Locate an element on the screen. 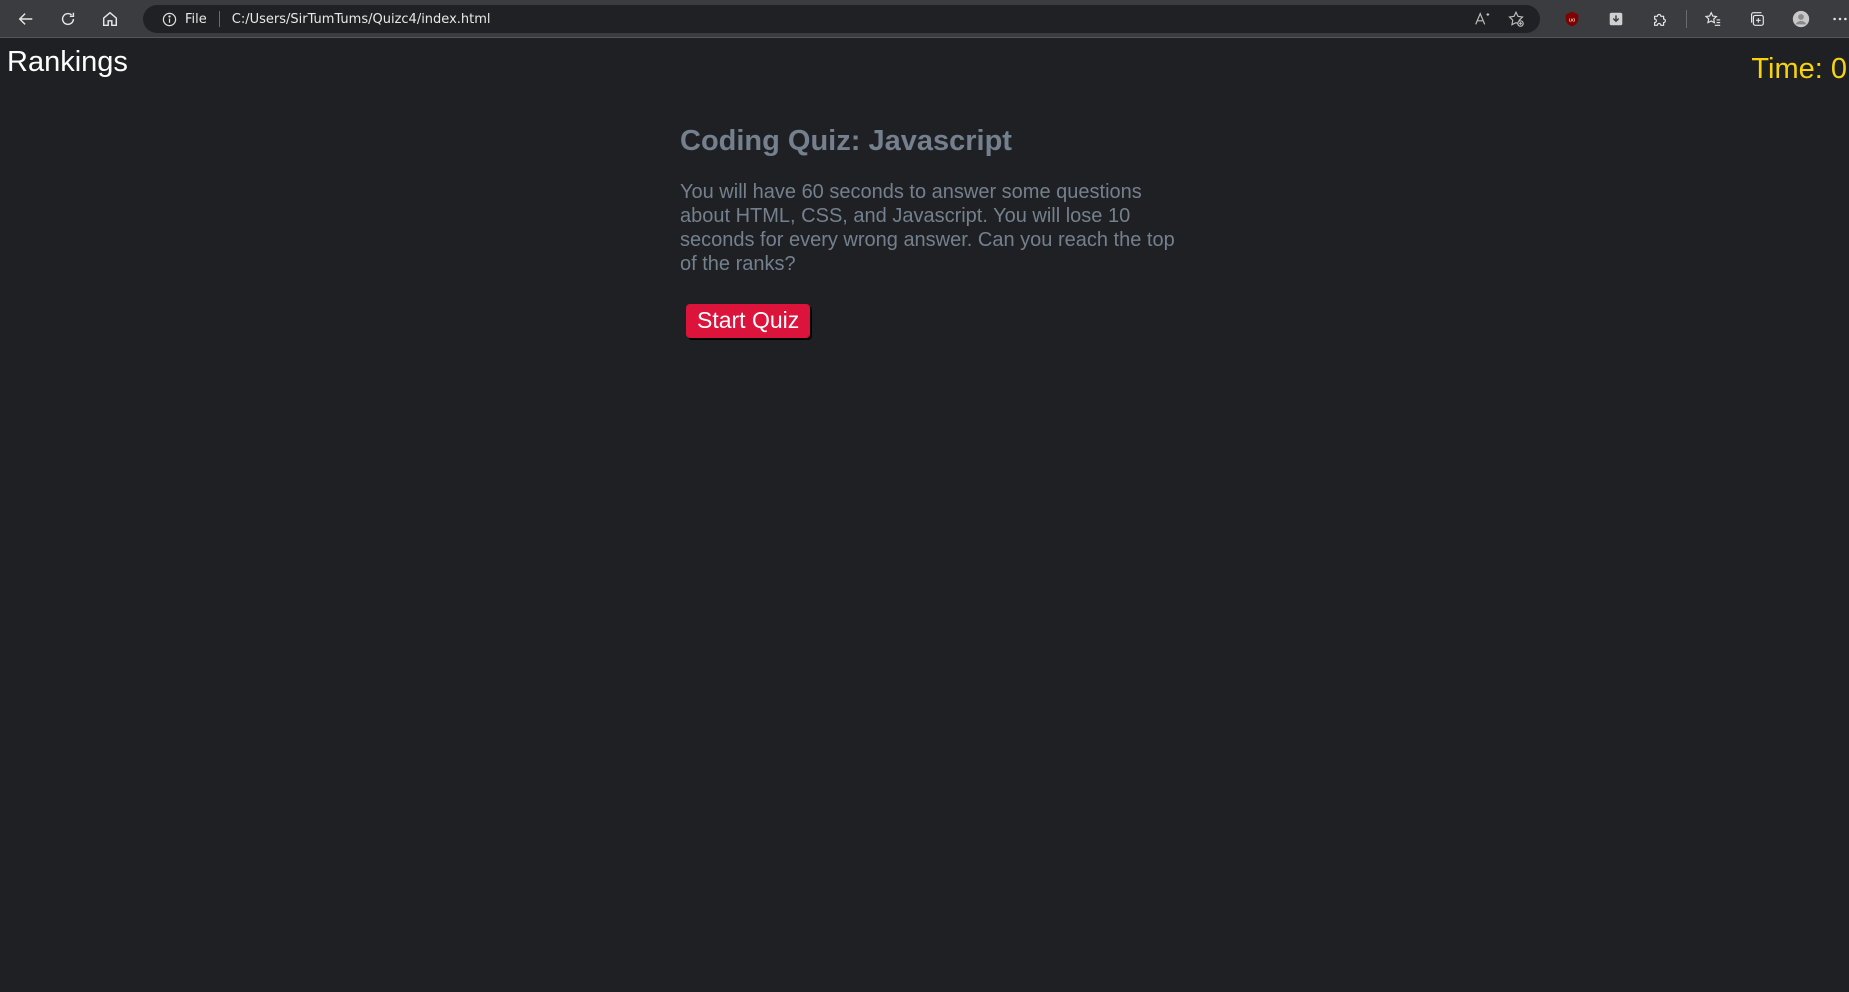  reload-icon is located at coordinates (68, 19).